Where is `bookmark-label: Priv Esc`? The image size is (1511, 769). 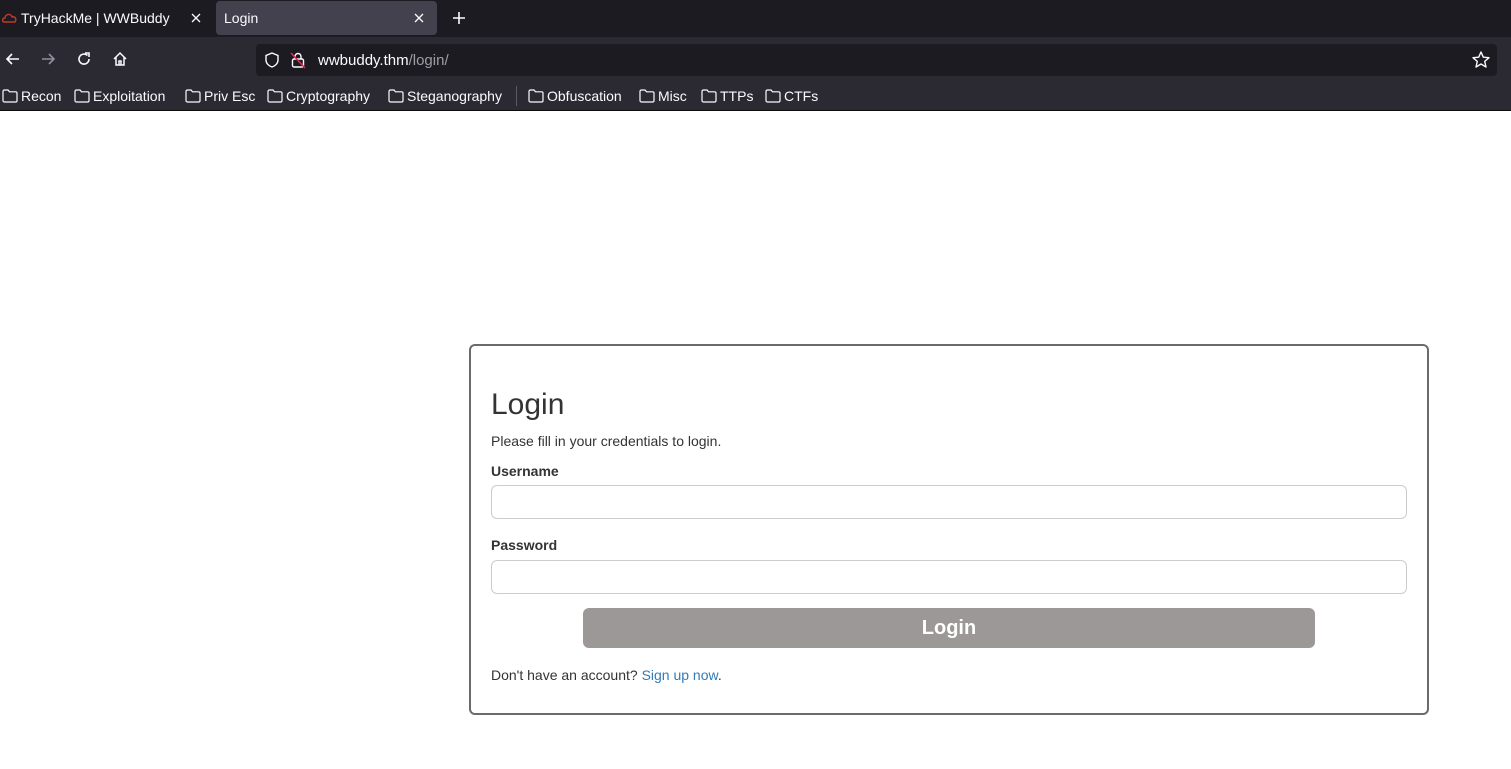 bookmark-label: Priv Esc is located at coordinates (230, 96).